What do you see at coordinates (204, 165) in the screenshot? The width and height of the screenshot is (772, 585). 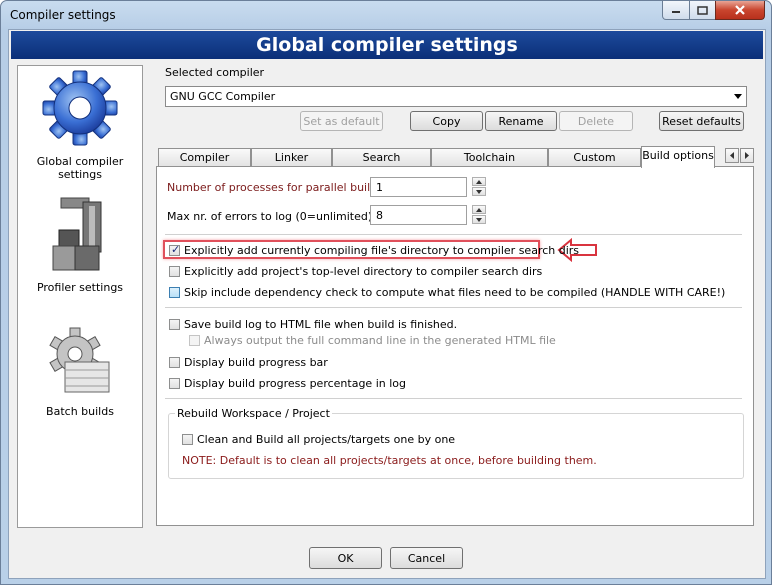 I see `tab-compiler-settings: Compiler settings` at bounding box center [204, 165].